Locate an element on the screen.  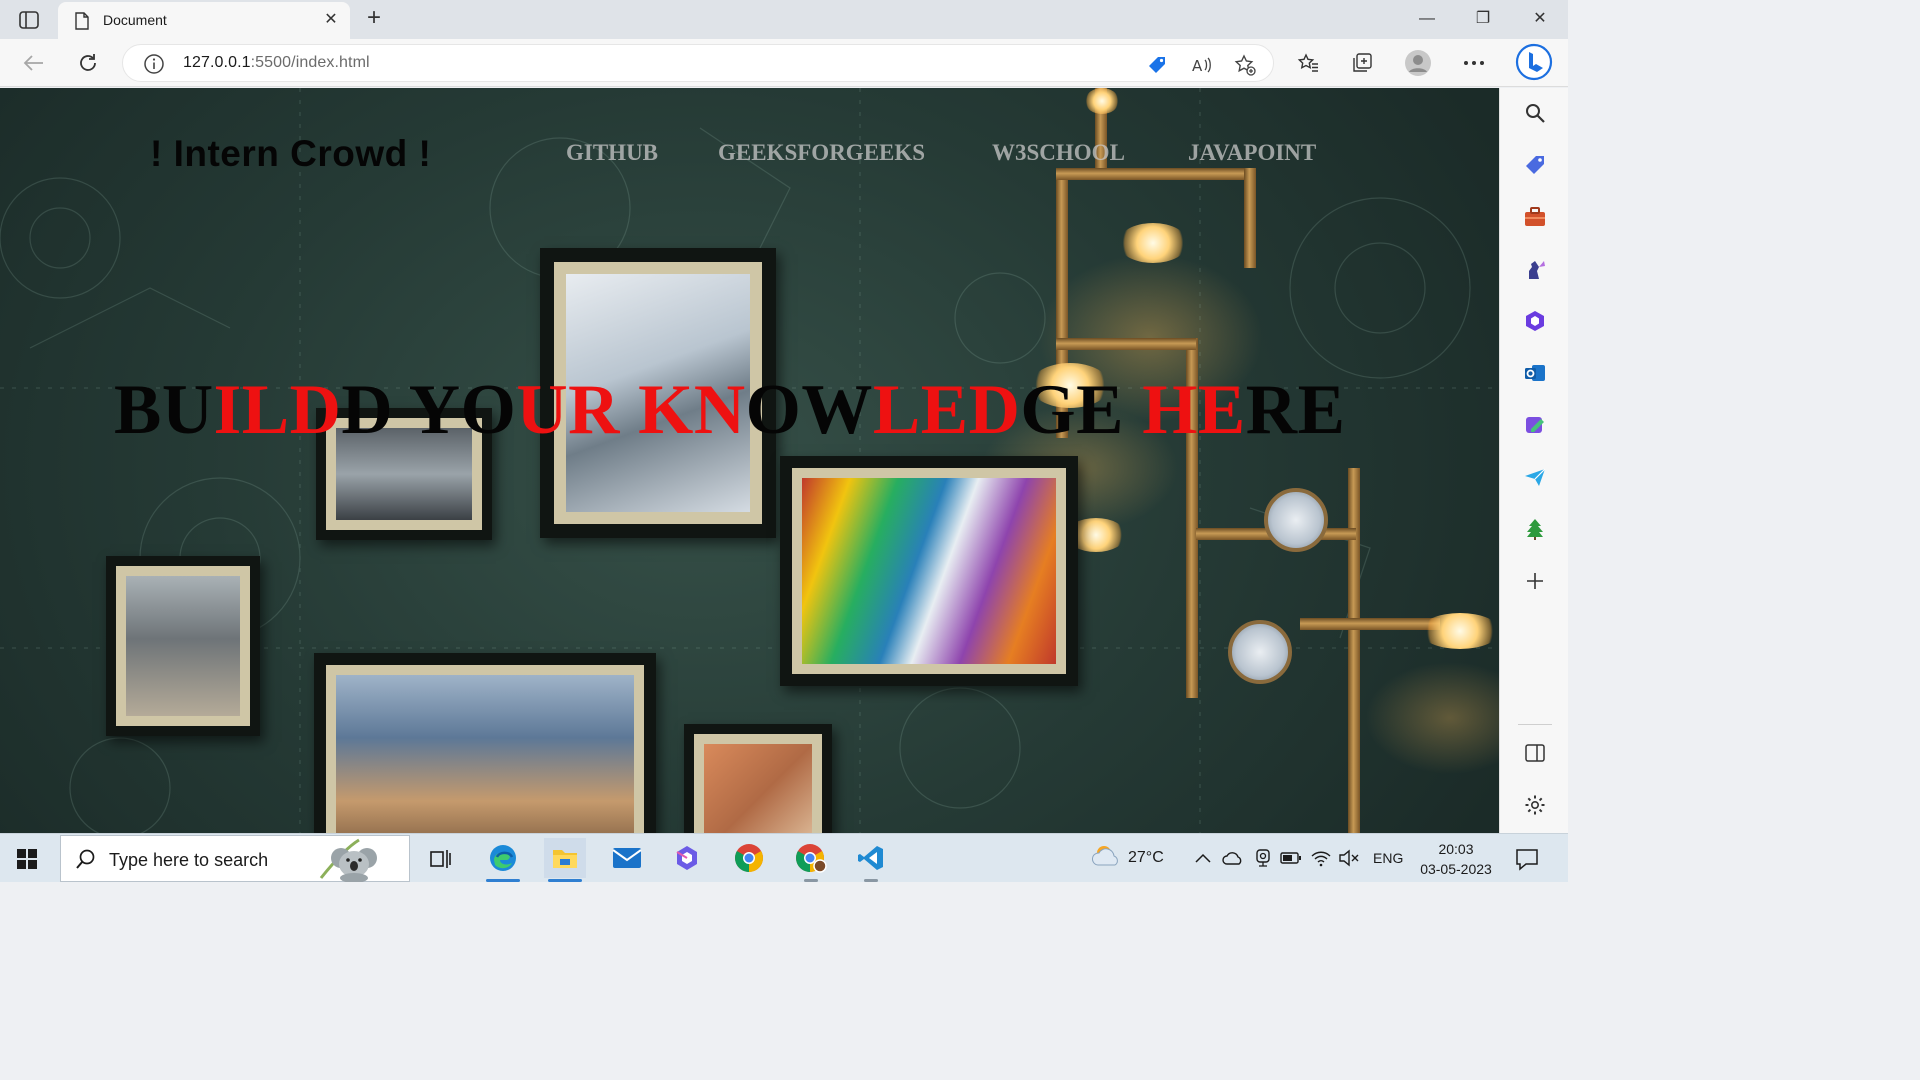
new-tab-button: + is located at coordinates (374, 18).